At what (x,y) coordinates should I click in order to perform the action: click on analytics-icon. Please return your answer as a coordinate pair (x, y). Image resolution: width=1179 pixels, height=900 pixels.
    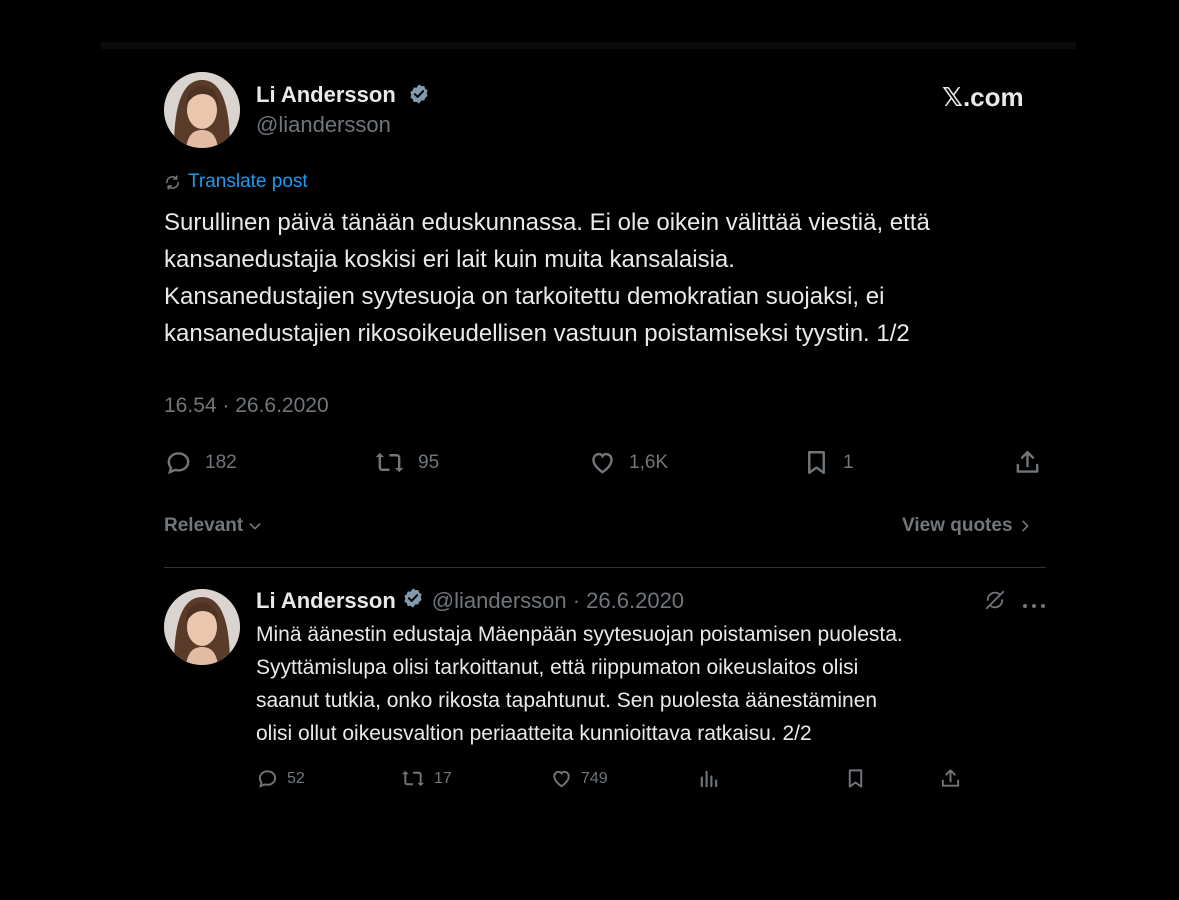
    Looking at the image, I should click on (709, 779).